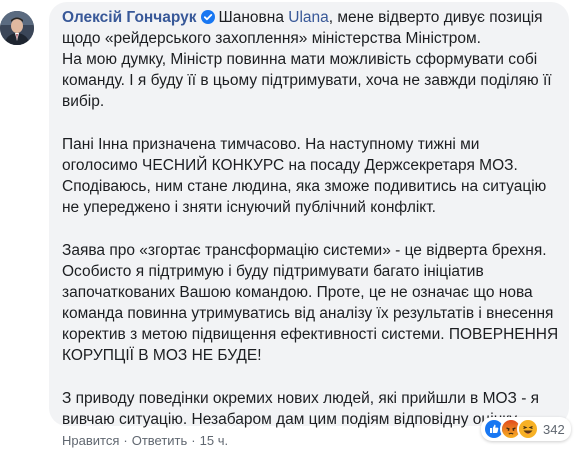  Describe the element at coordinates (251, 17) in the screenshot. I see `greeting-text: Шановна` at that location.